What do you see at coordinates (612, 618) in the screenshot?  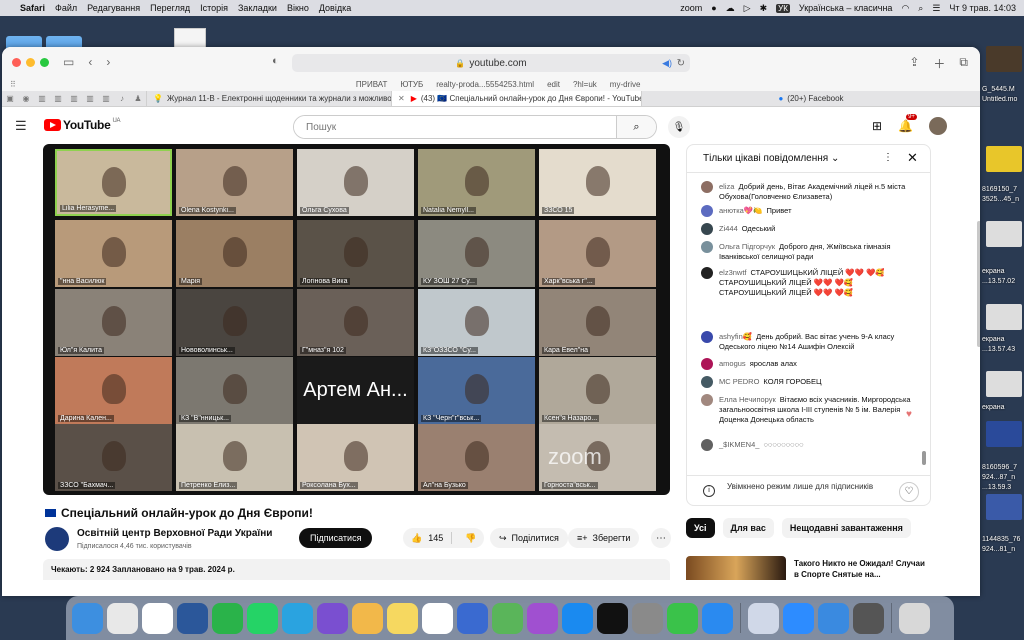 I see `apple-tv-icon` at bounding box center [612, 618].